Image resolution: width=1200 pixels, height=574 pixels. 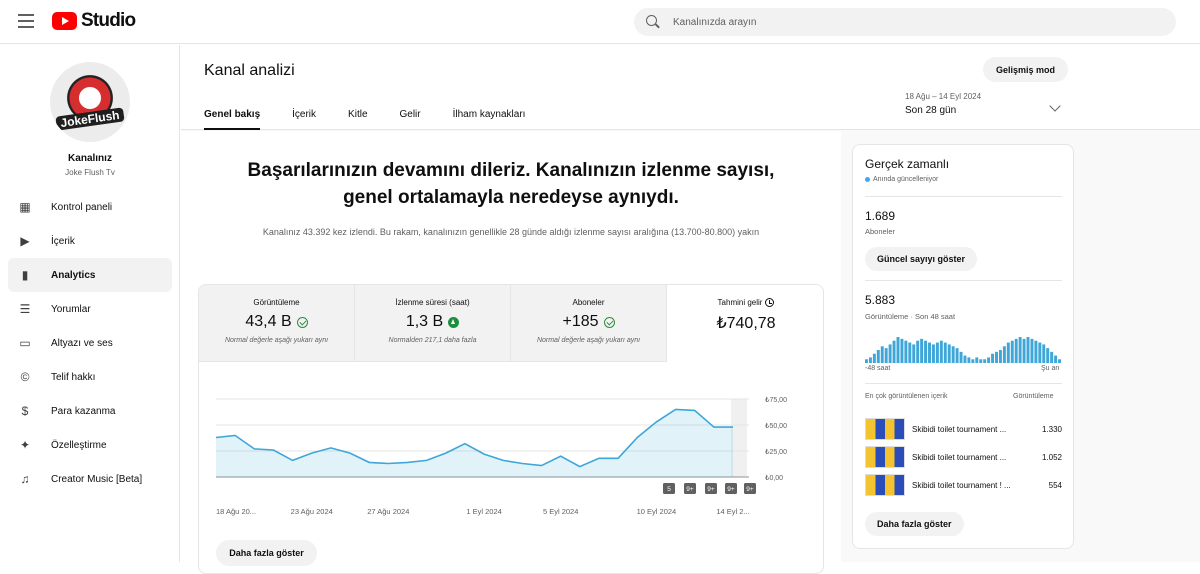 I want to click on sidebar-item-label: Özelleştirme, so click(x=79, y=445).